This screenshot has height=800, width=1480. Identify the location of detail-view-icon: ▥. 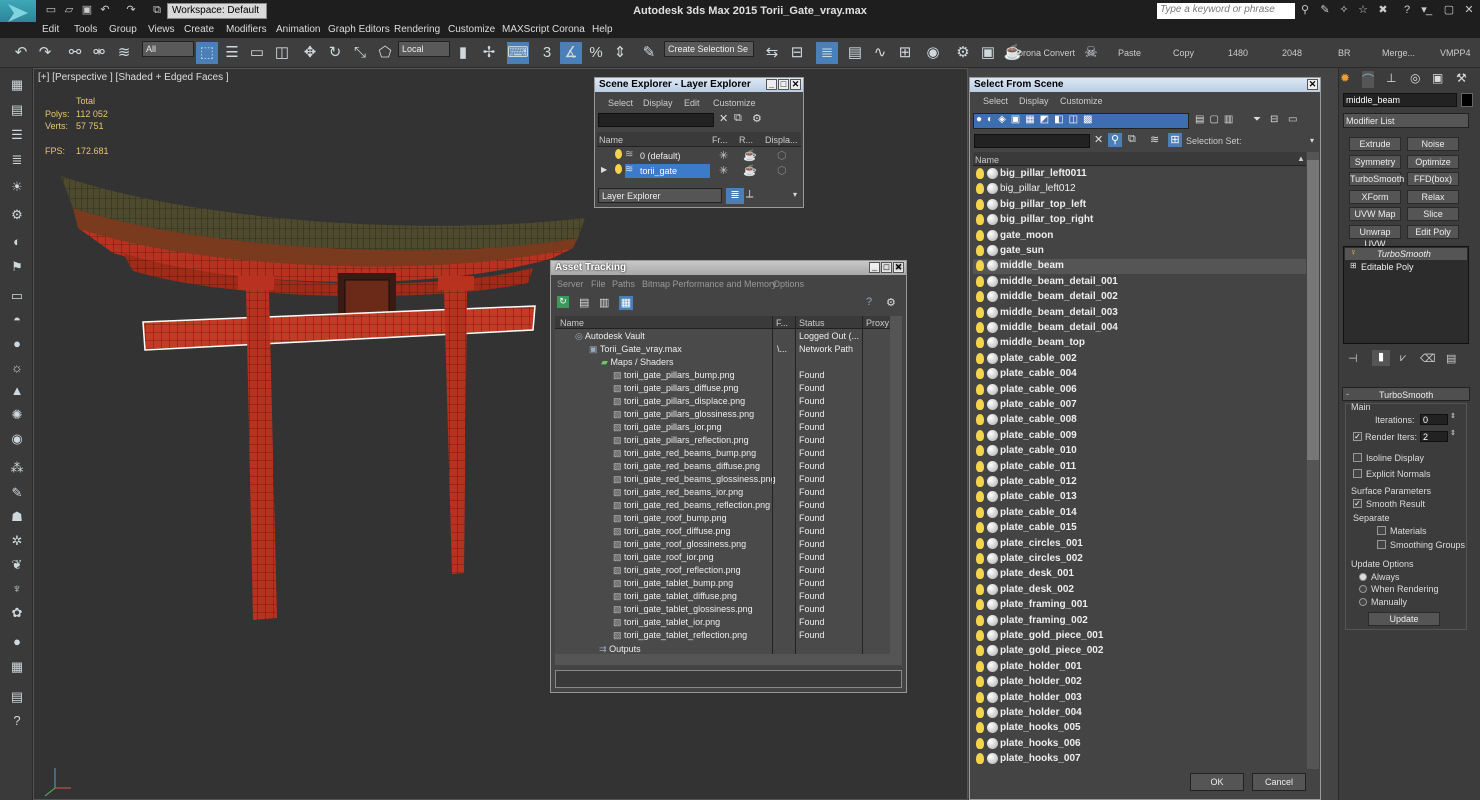
(604, 302).